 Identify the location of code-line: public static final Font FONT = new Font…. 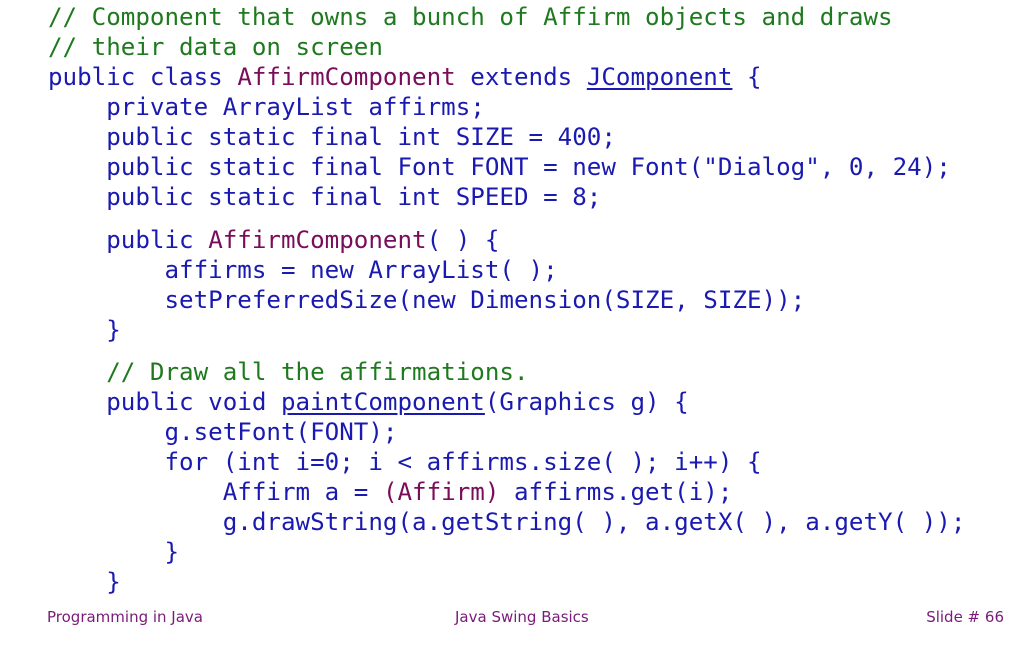
(506, 167).